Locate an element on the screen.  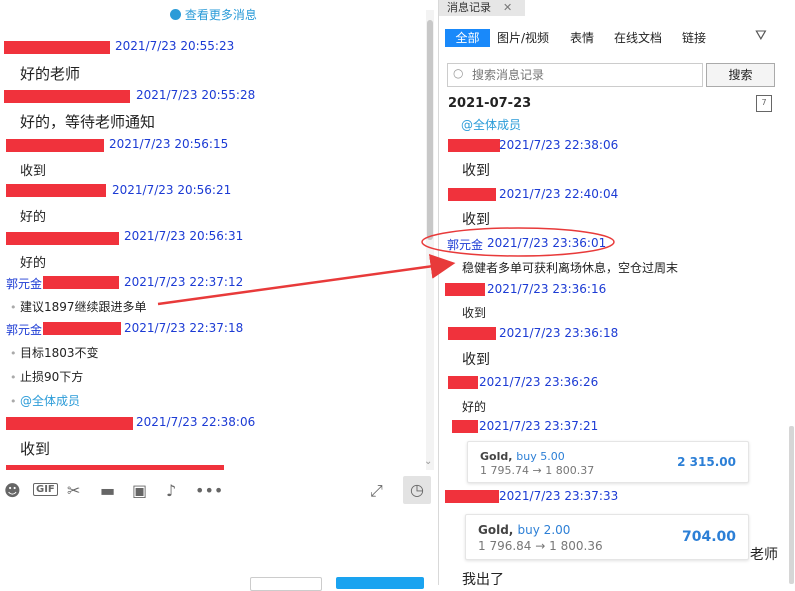
red-ellipse is located at coordinates (518, 242).